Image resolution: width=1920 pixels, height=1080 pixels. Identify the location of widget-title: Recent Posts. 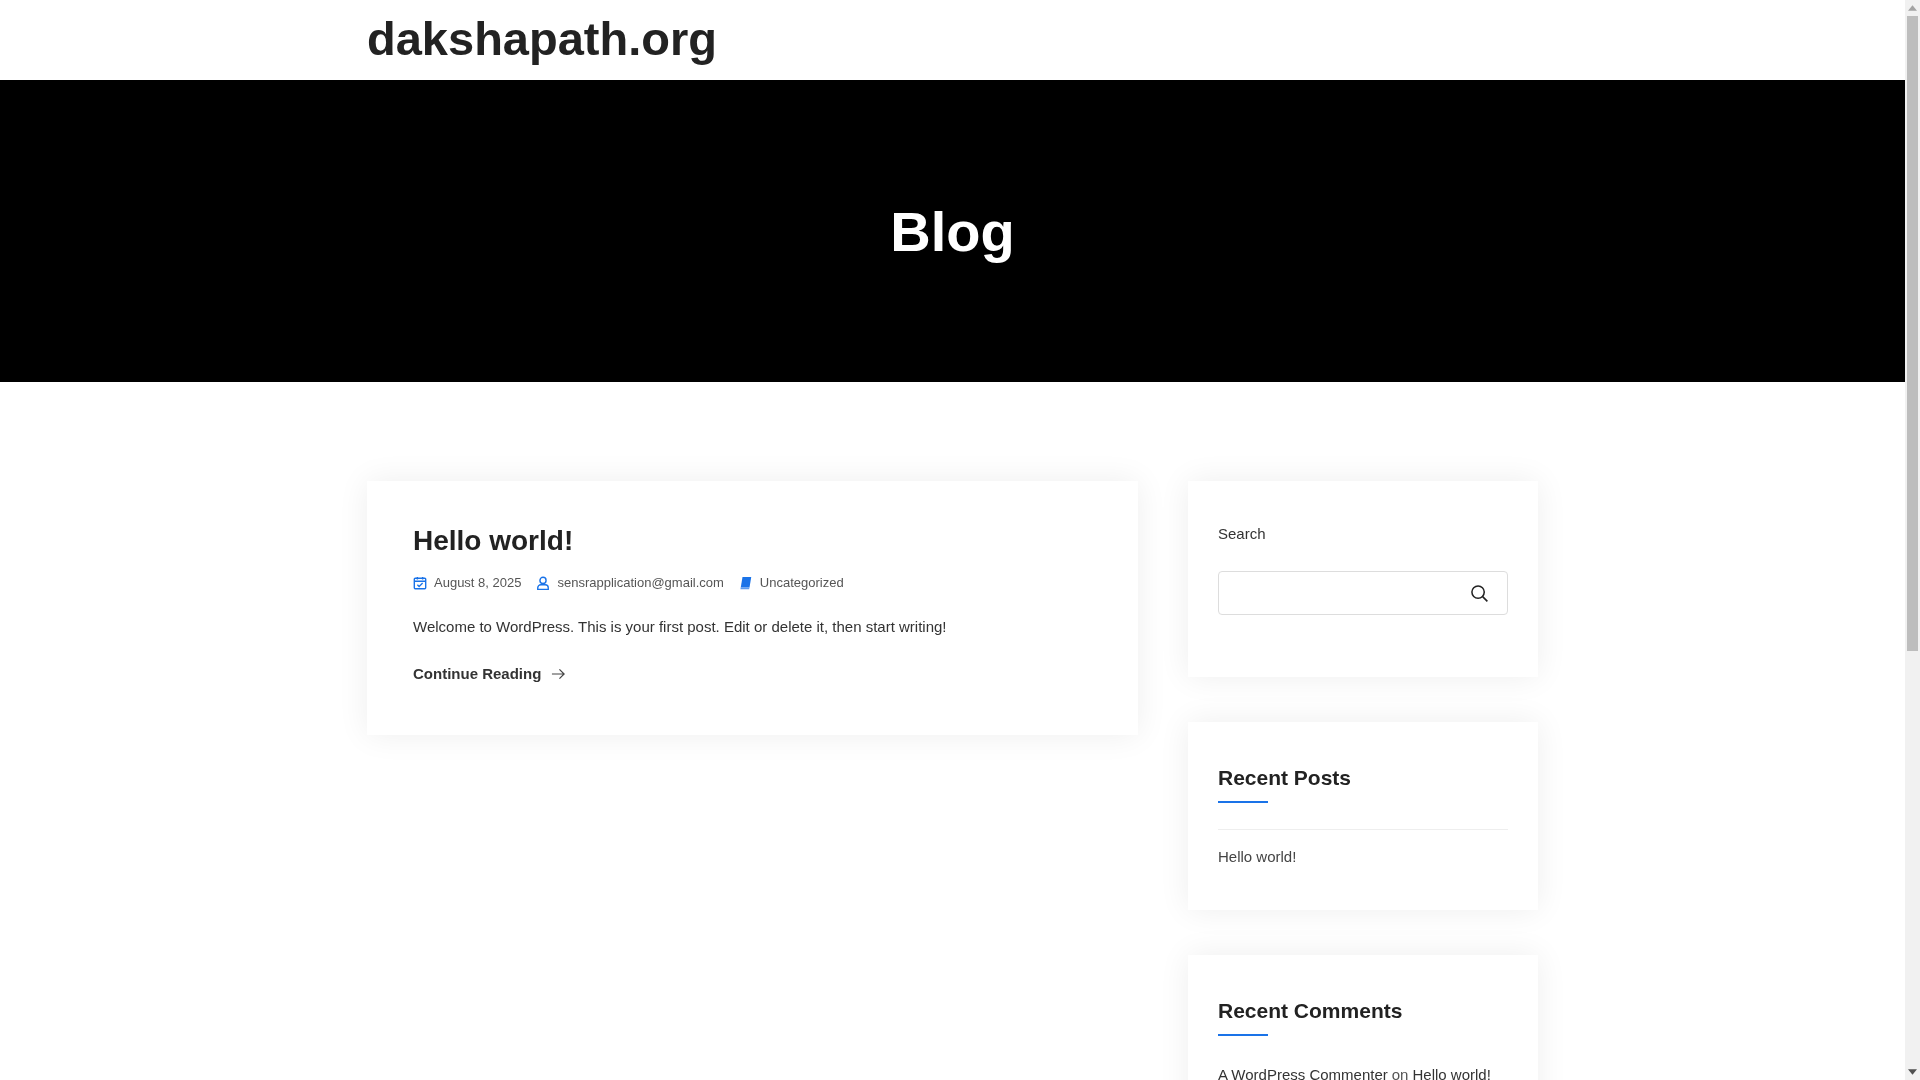
(1285, 778).